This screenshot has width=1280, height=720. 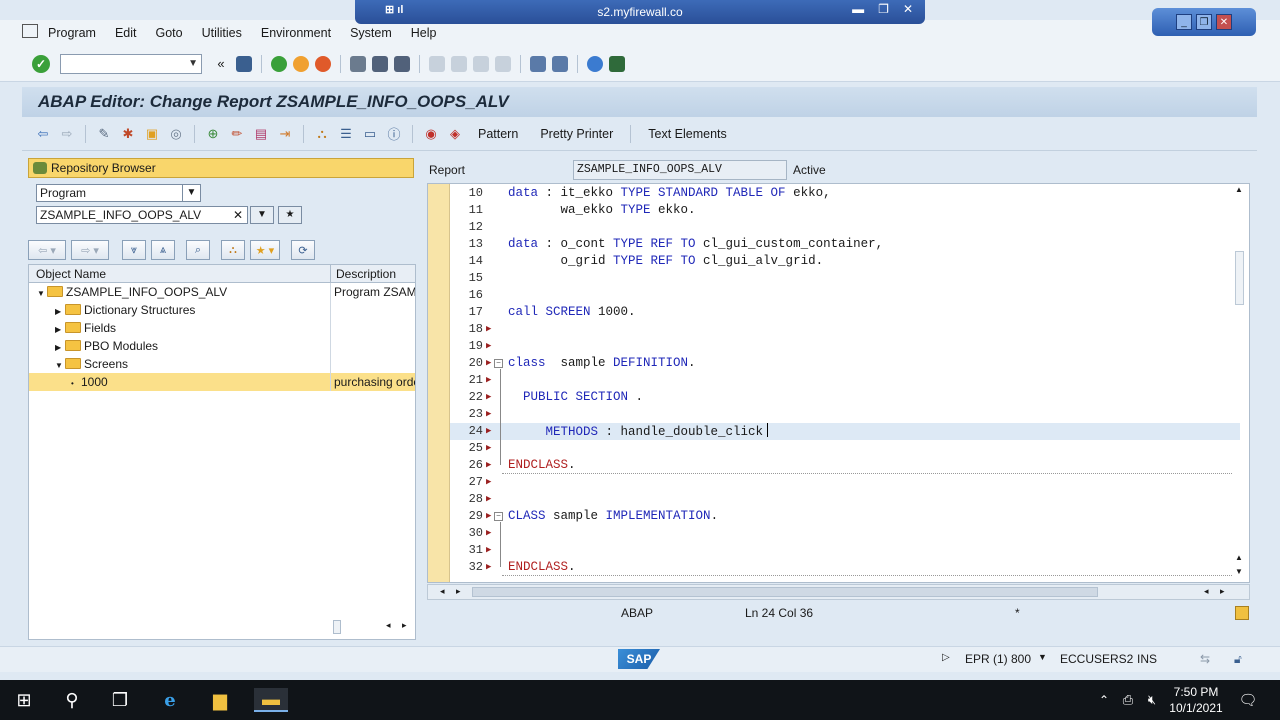 I want to click on code-line: 30 ▶, so click(x=845, y=533).